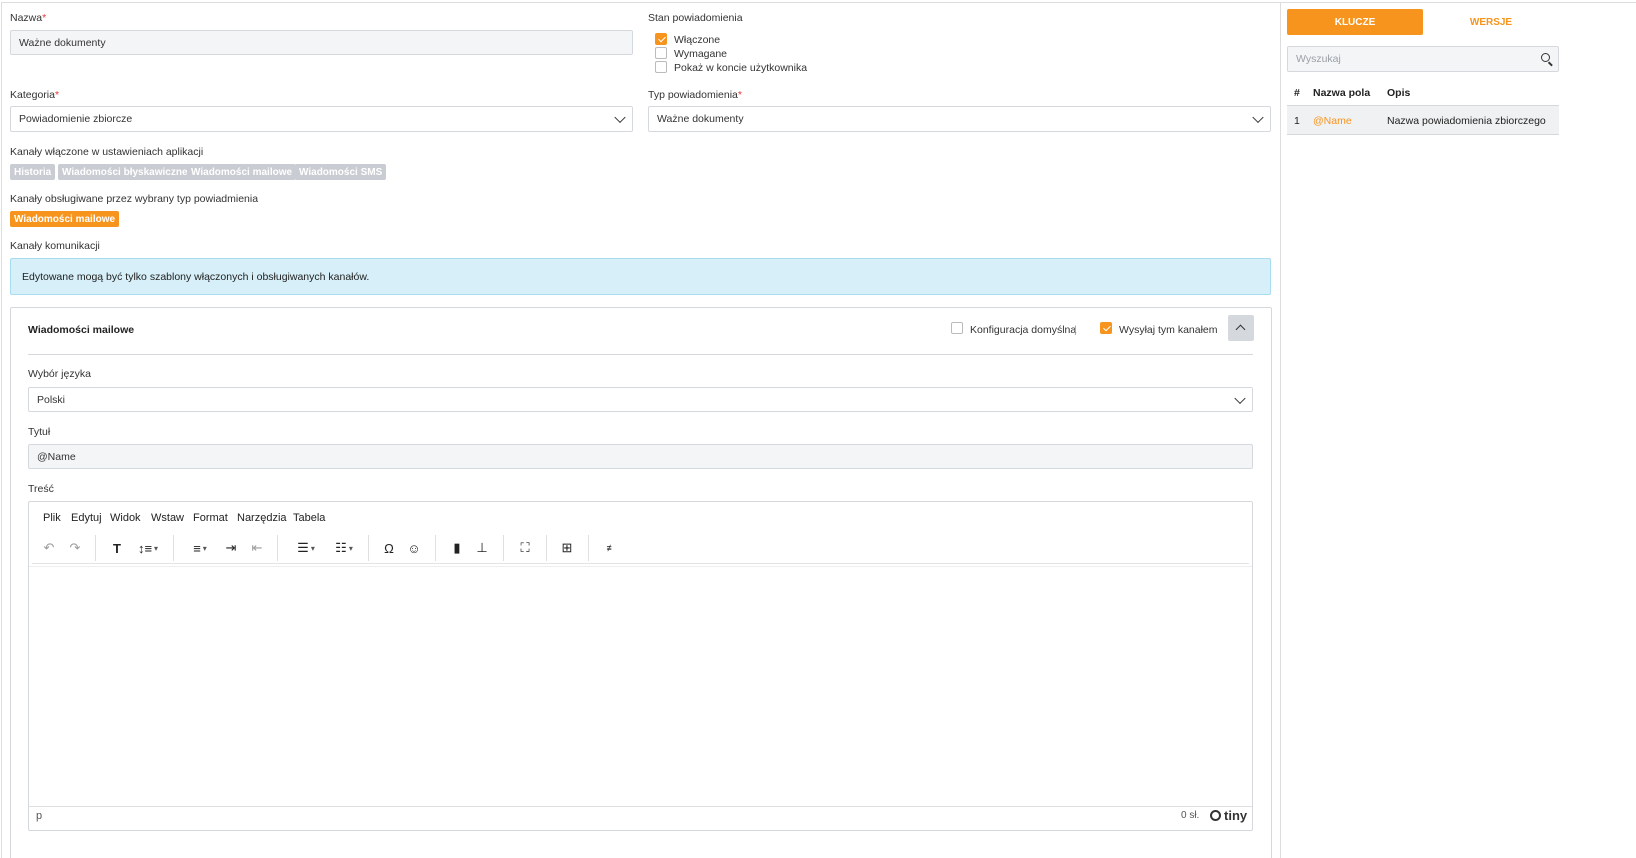 This screenshot has height=858, width=1636. I want to click on search-box, so click(1423, 59).